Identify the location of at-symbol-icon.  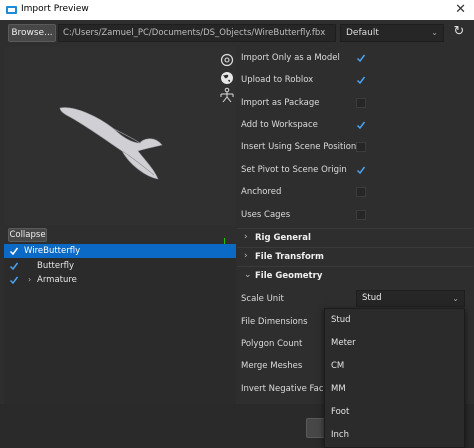
(227, 60).